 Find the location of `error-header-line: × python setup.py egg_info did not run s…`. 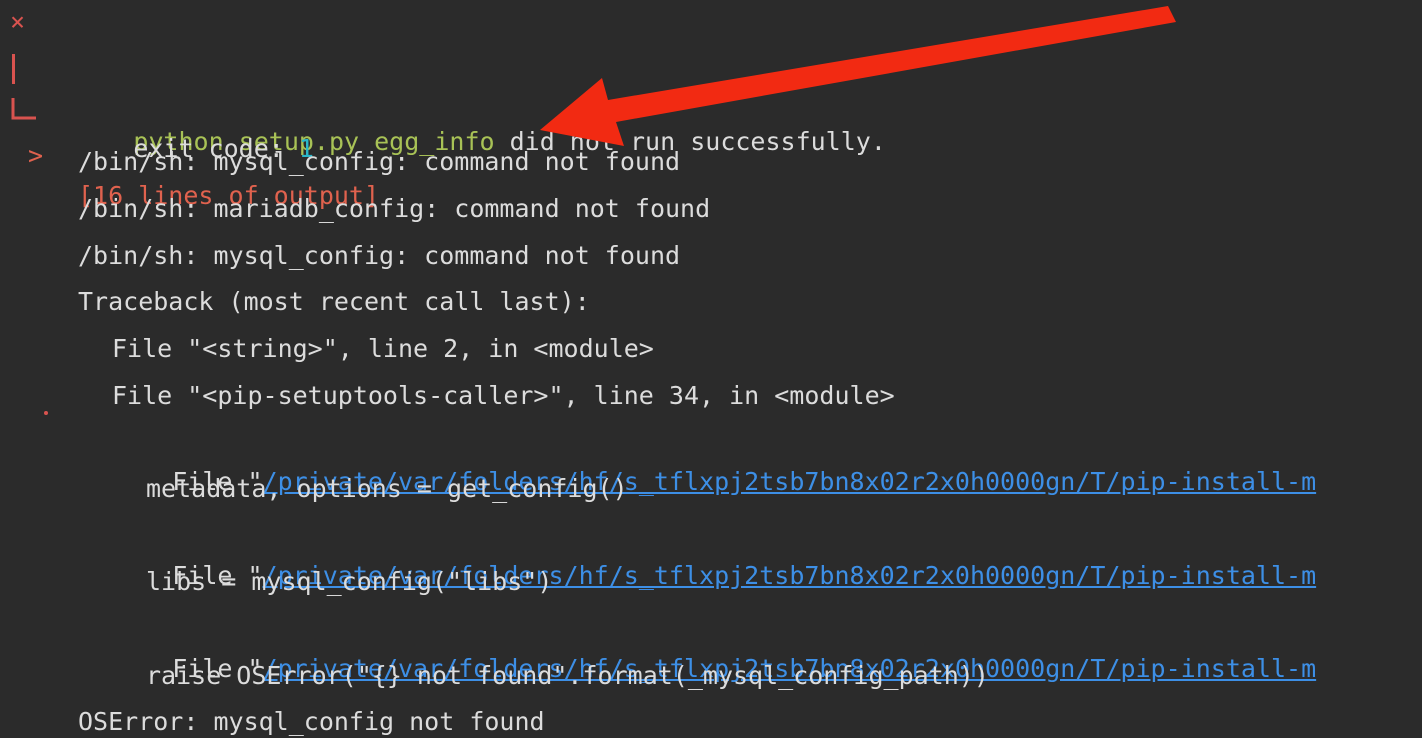

error-header-line: × python setup.py egg_info did not run s… is located at coordinates (443, 79).